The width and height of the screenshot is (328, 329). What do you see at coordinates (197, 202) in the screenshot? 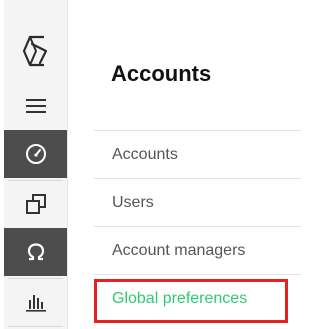
I see `menu-item-users: Users` at bounding box center [197, 202].